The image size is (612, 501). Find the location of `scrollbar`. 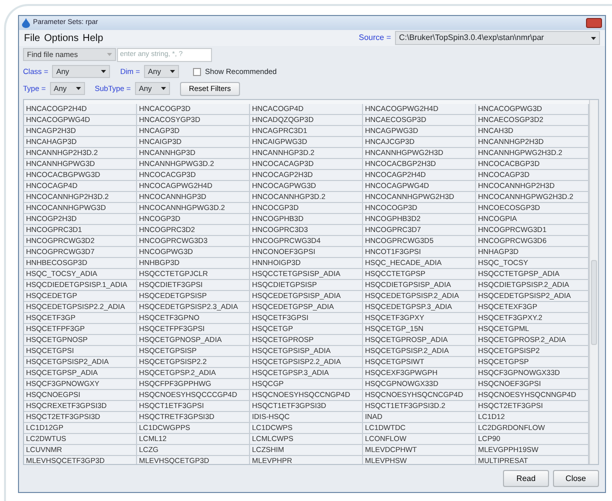

scrollbar is located at coordinates (593, 282).